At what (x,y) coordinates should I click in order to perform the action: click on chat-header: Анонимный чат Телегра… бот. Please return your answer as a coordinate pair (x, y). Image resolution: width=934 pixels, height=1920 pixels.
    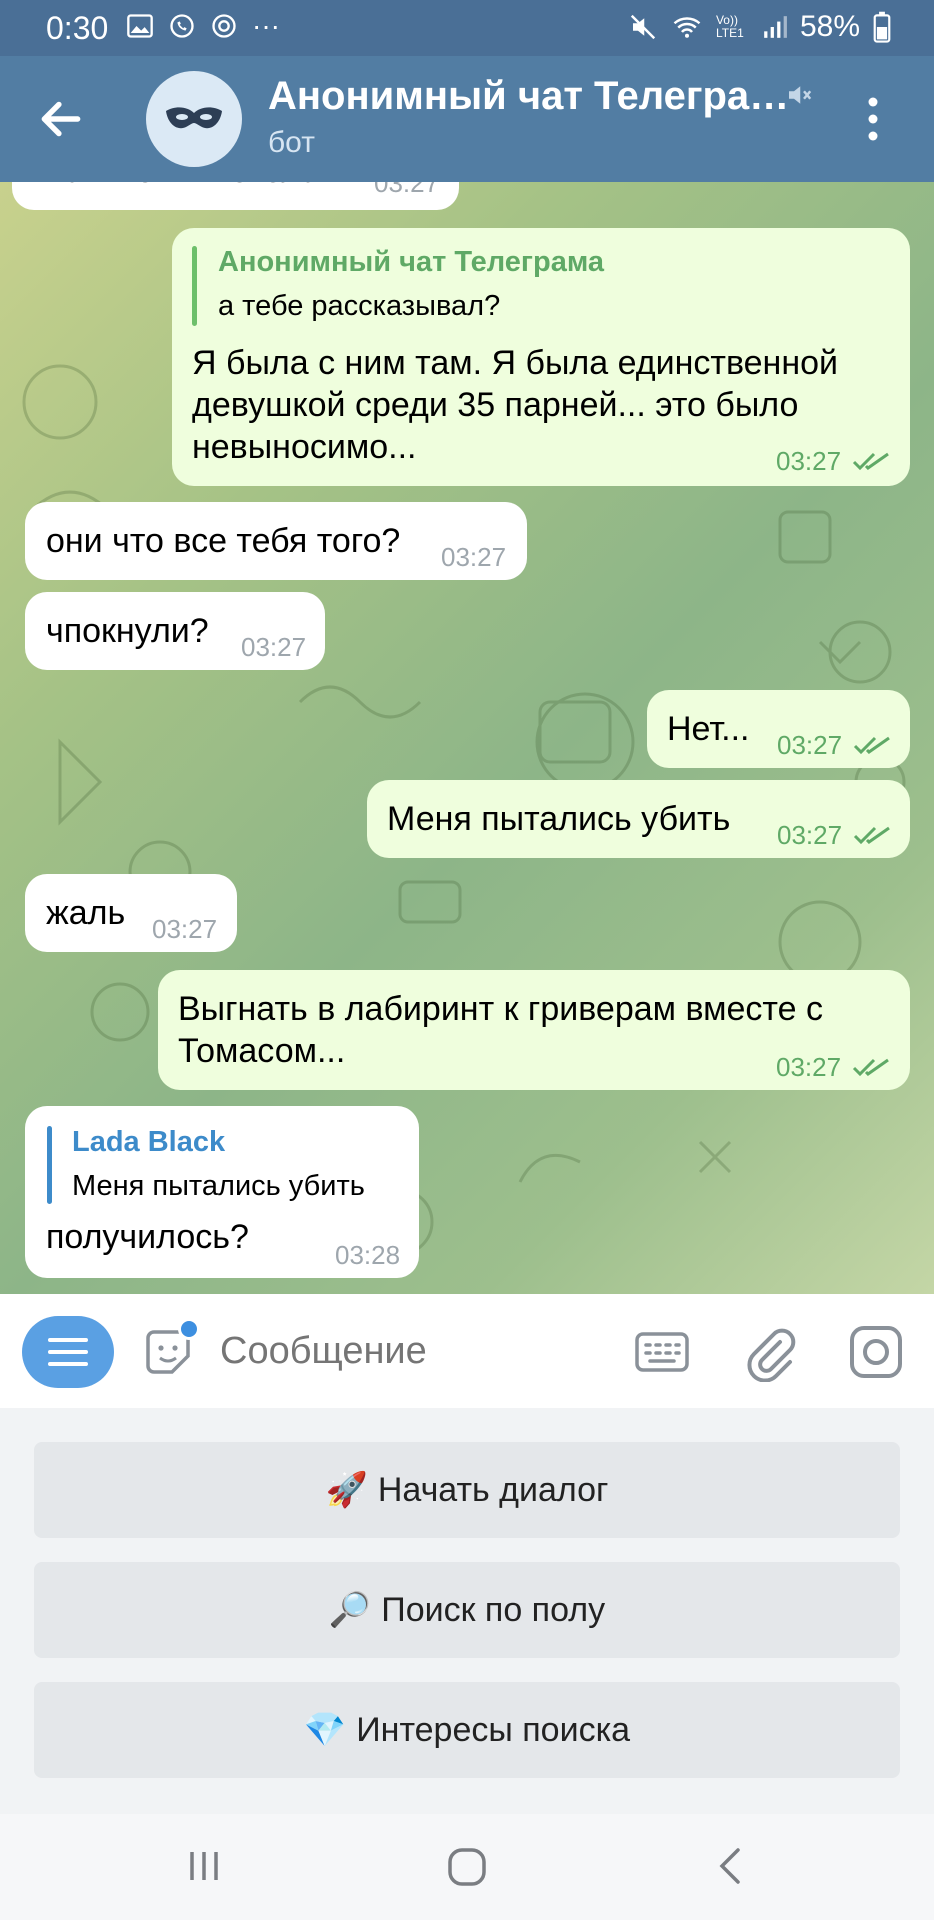
    Looking at the image, I should click on (467, 119).